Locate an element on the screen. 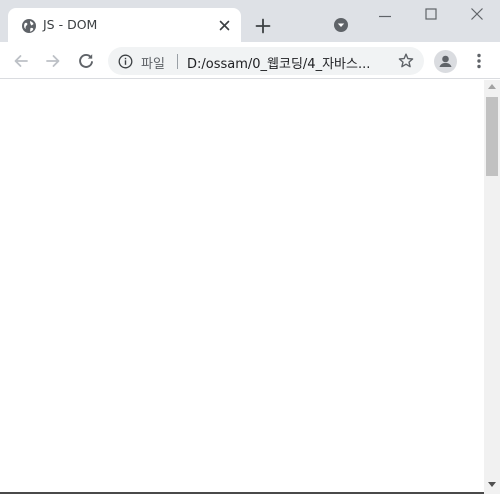 This screenshot has width=500, height=494. profile-button is located at coordinates (445, 61).